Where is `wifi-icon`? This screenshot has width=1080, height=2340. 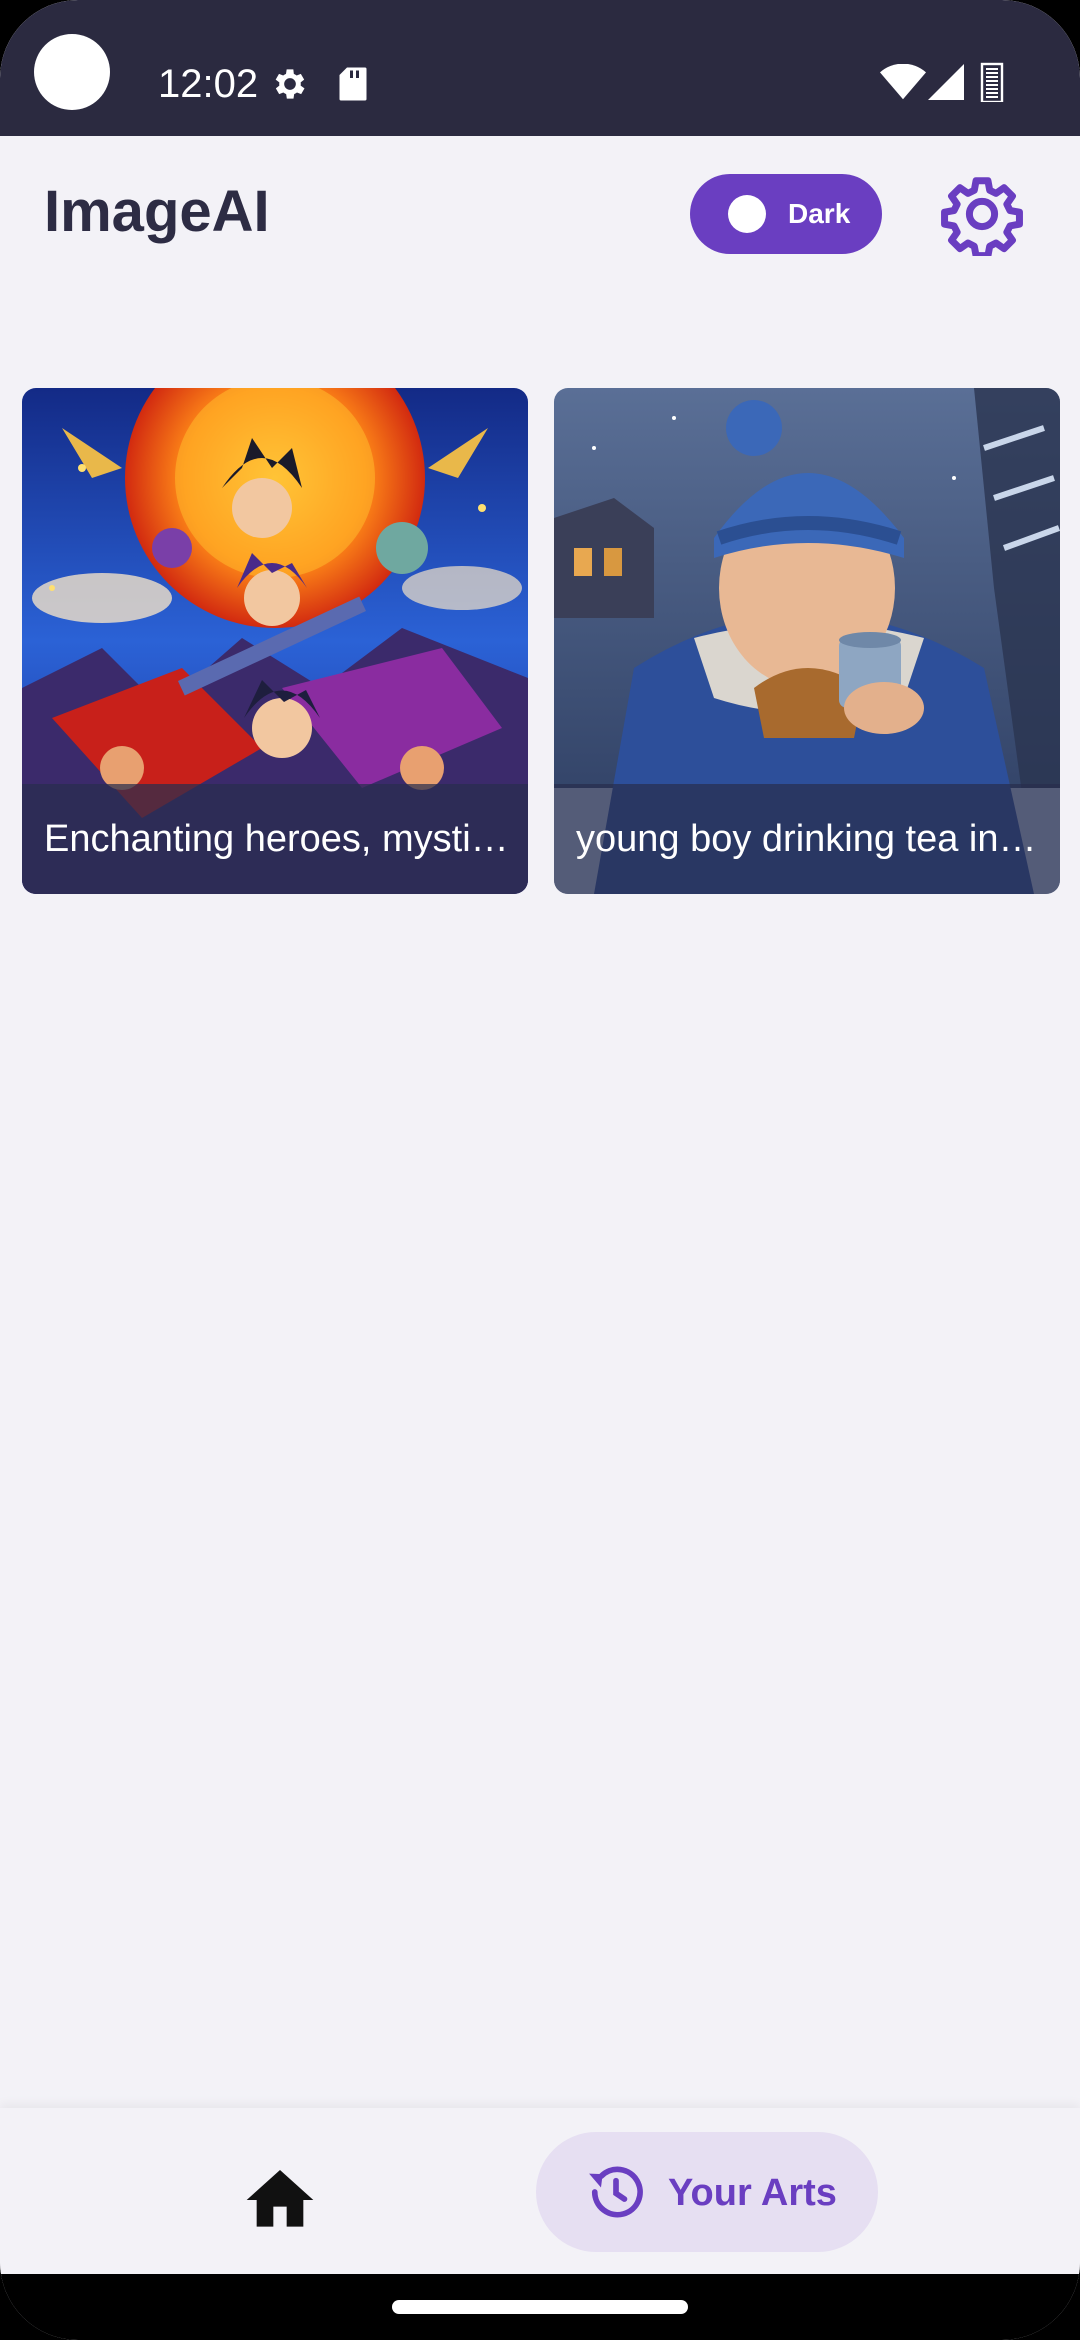
wifi-icon is located at coordinates (903, 82).